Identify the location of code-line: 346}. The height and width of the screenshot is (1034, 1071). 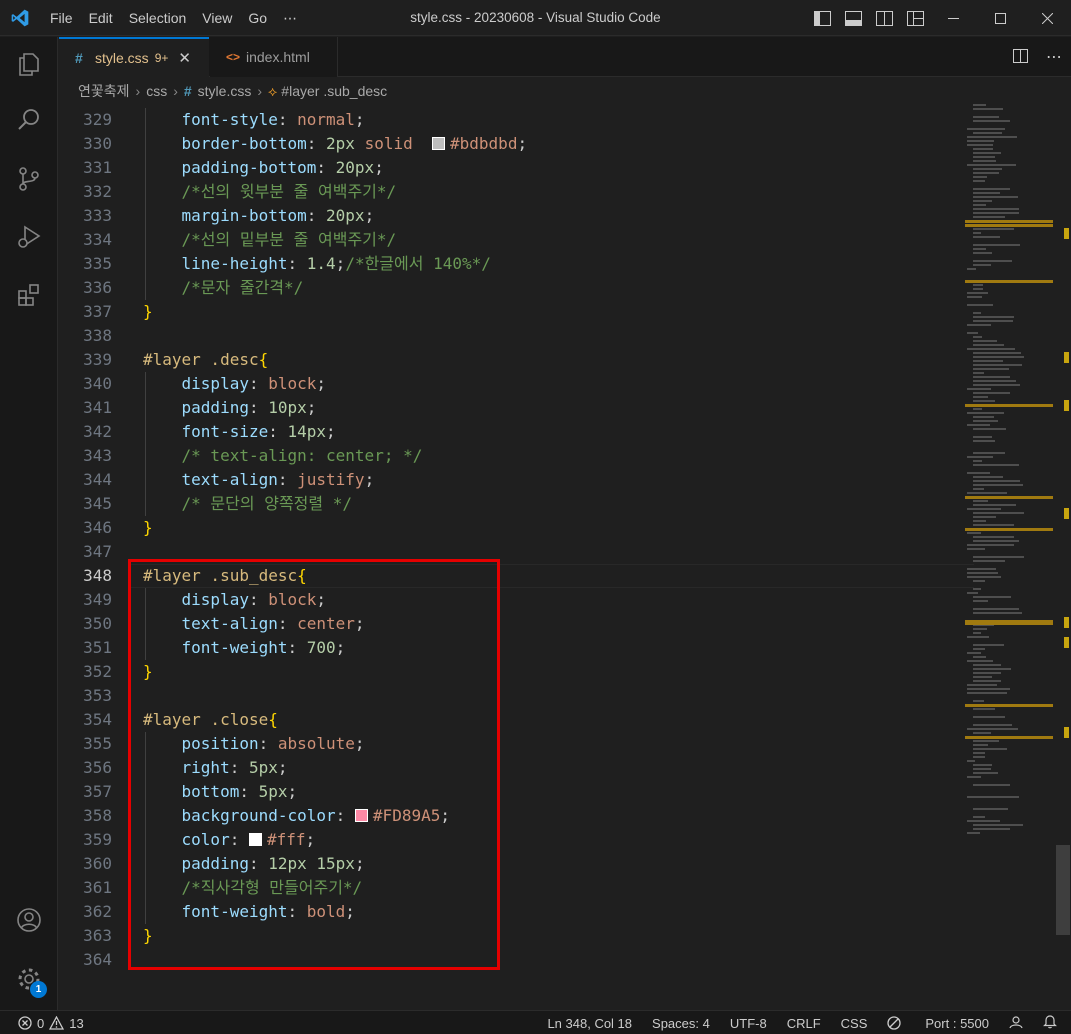
(509, 528).